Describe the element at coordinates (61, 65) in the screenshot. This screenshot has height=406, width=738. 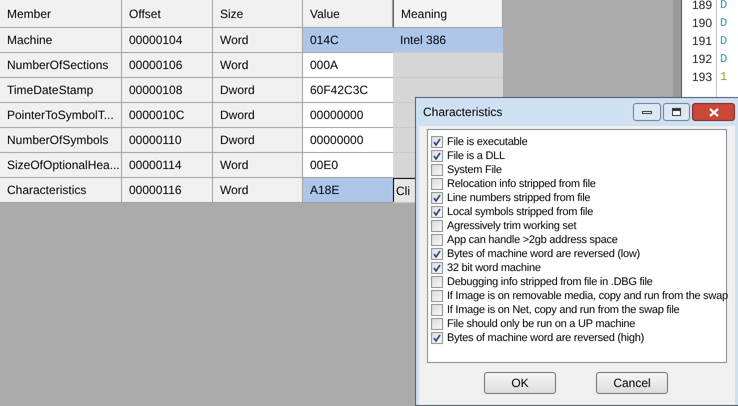
I see `table-cell: NumberOfSections` at that location.